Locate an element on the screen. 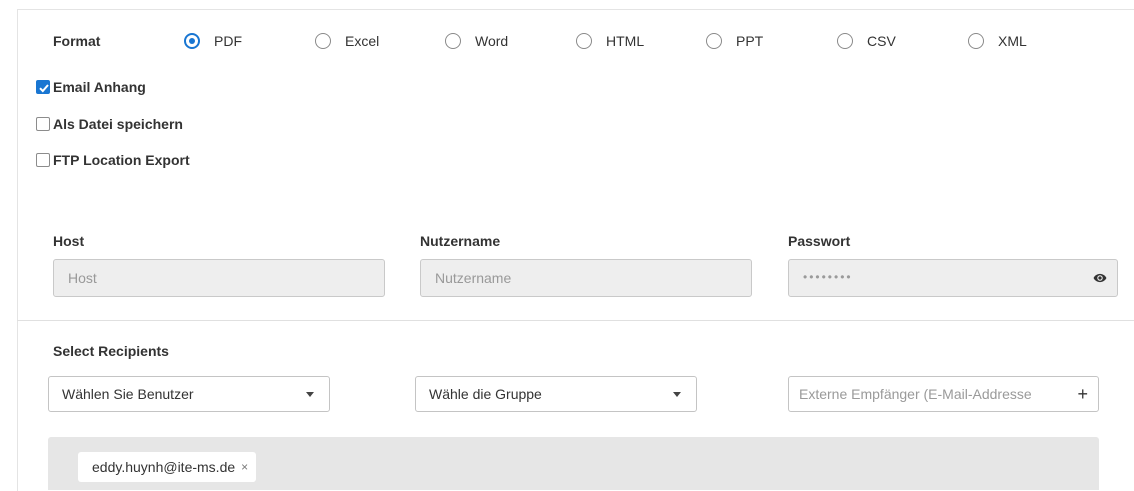  format-label: Format is located at coordinates (77, 41).